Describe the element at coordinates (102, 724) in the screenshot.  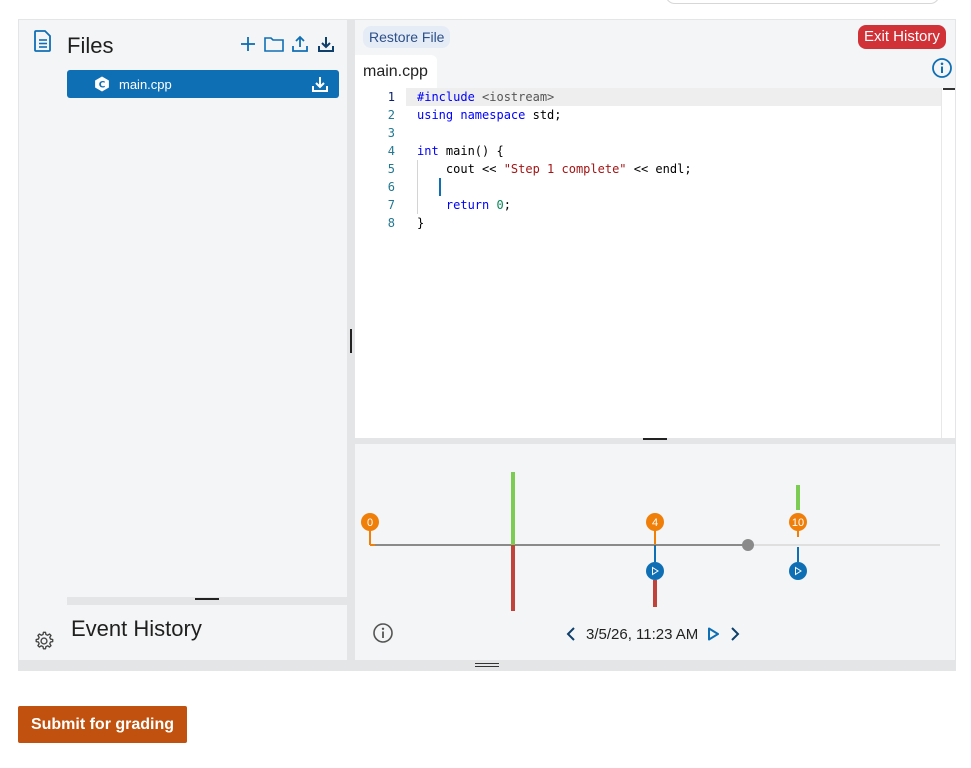
I see `submit-for-grading-button: Submit for grading` at that location.